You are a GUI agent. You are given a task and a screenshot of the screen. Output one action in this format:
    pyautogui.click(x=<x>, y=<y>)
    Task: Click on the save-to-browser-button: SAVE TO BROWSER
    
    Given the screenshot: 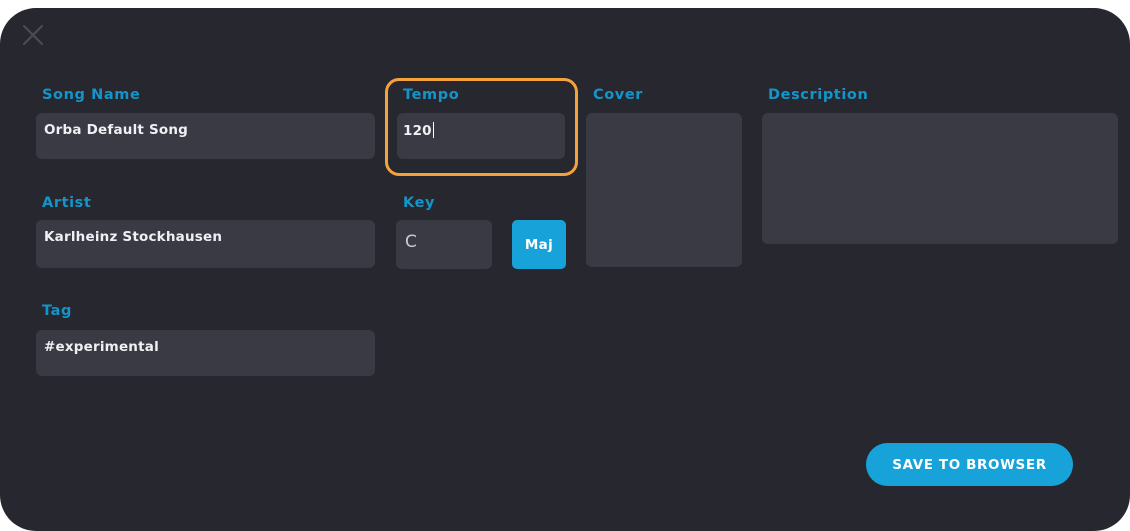 What is the action you would take?
    pyautogui.click(x=969, y=464)
    